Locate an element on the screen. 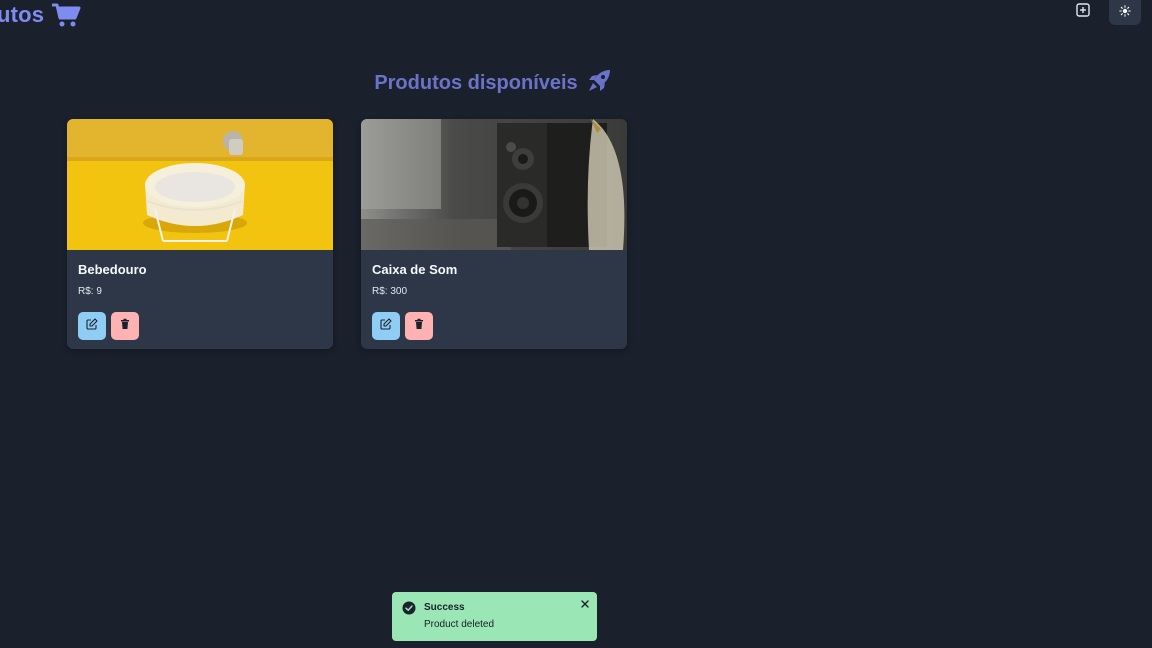 The image size is (1152, 648). brand: utos is located at coordinates (41, 15).